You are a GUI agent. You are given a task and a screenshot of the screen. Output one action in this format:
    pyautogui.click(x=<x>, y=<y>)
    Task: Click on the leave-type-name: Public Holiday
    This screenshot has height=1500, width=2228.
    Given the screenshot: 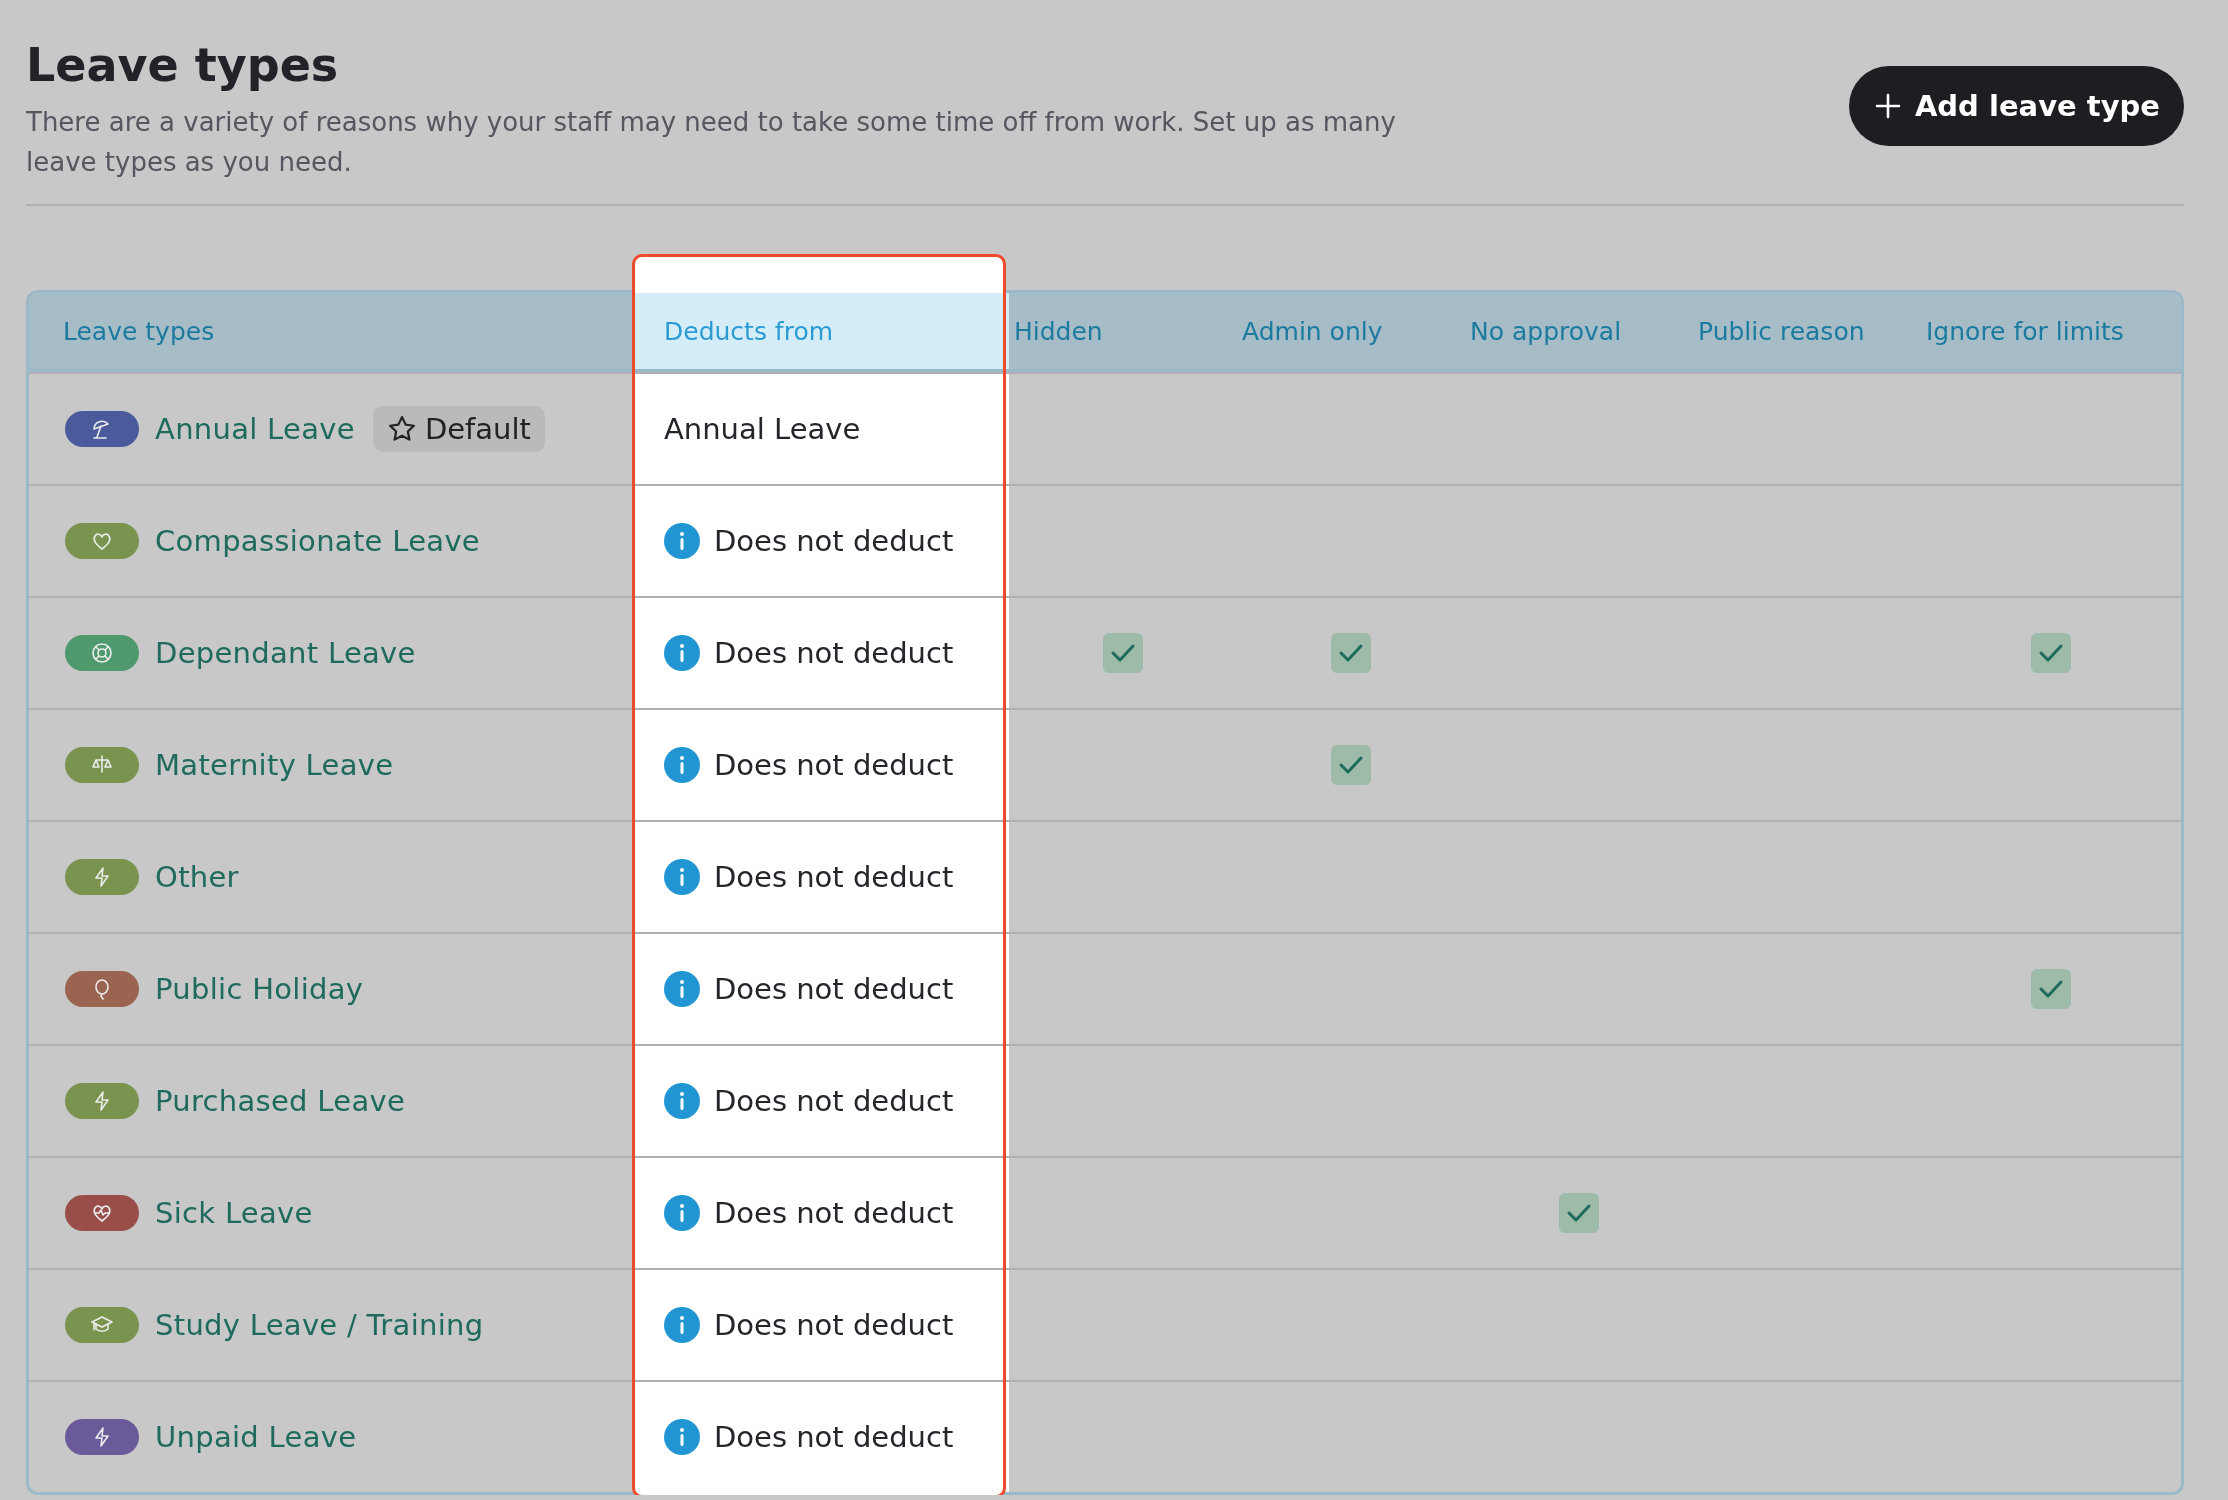 What is the action you would take?
    pyautogui.click(x=259, y=989)
    